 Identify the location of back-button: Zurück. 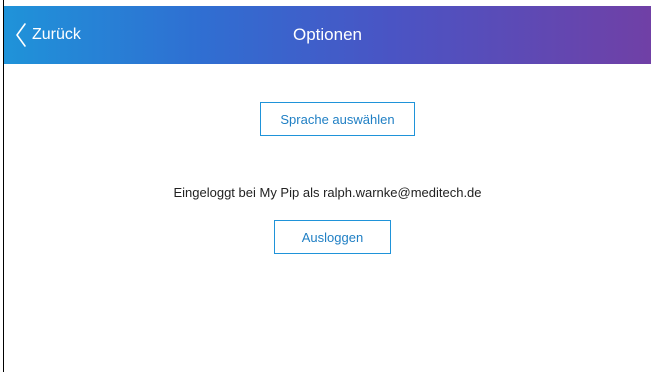
(47, 35).